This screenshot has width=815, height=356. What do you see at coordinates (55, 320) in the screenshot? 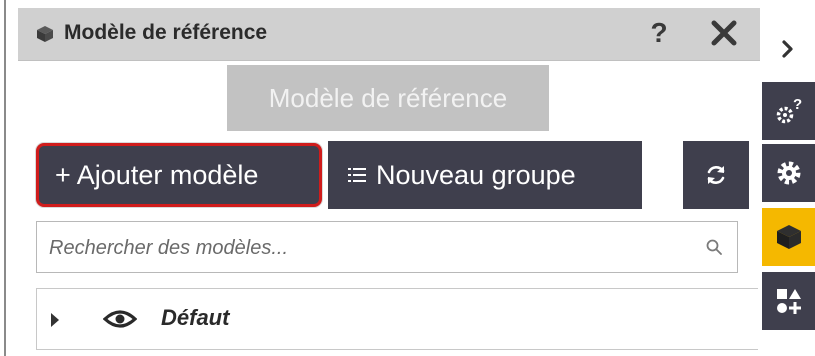
I see `expand-caret-icon` at bounding box center [55, 320].